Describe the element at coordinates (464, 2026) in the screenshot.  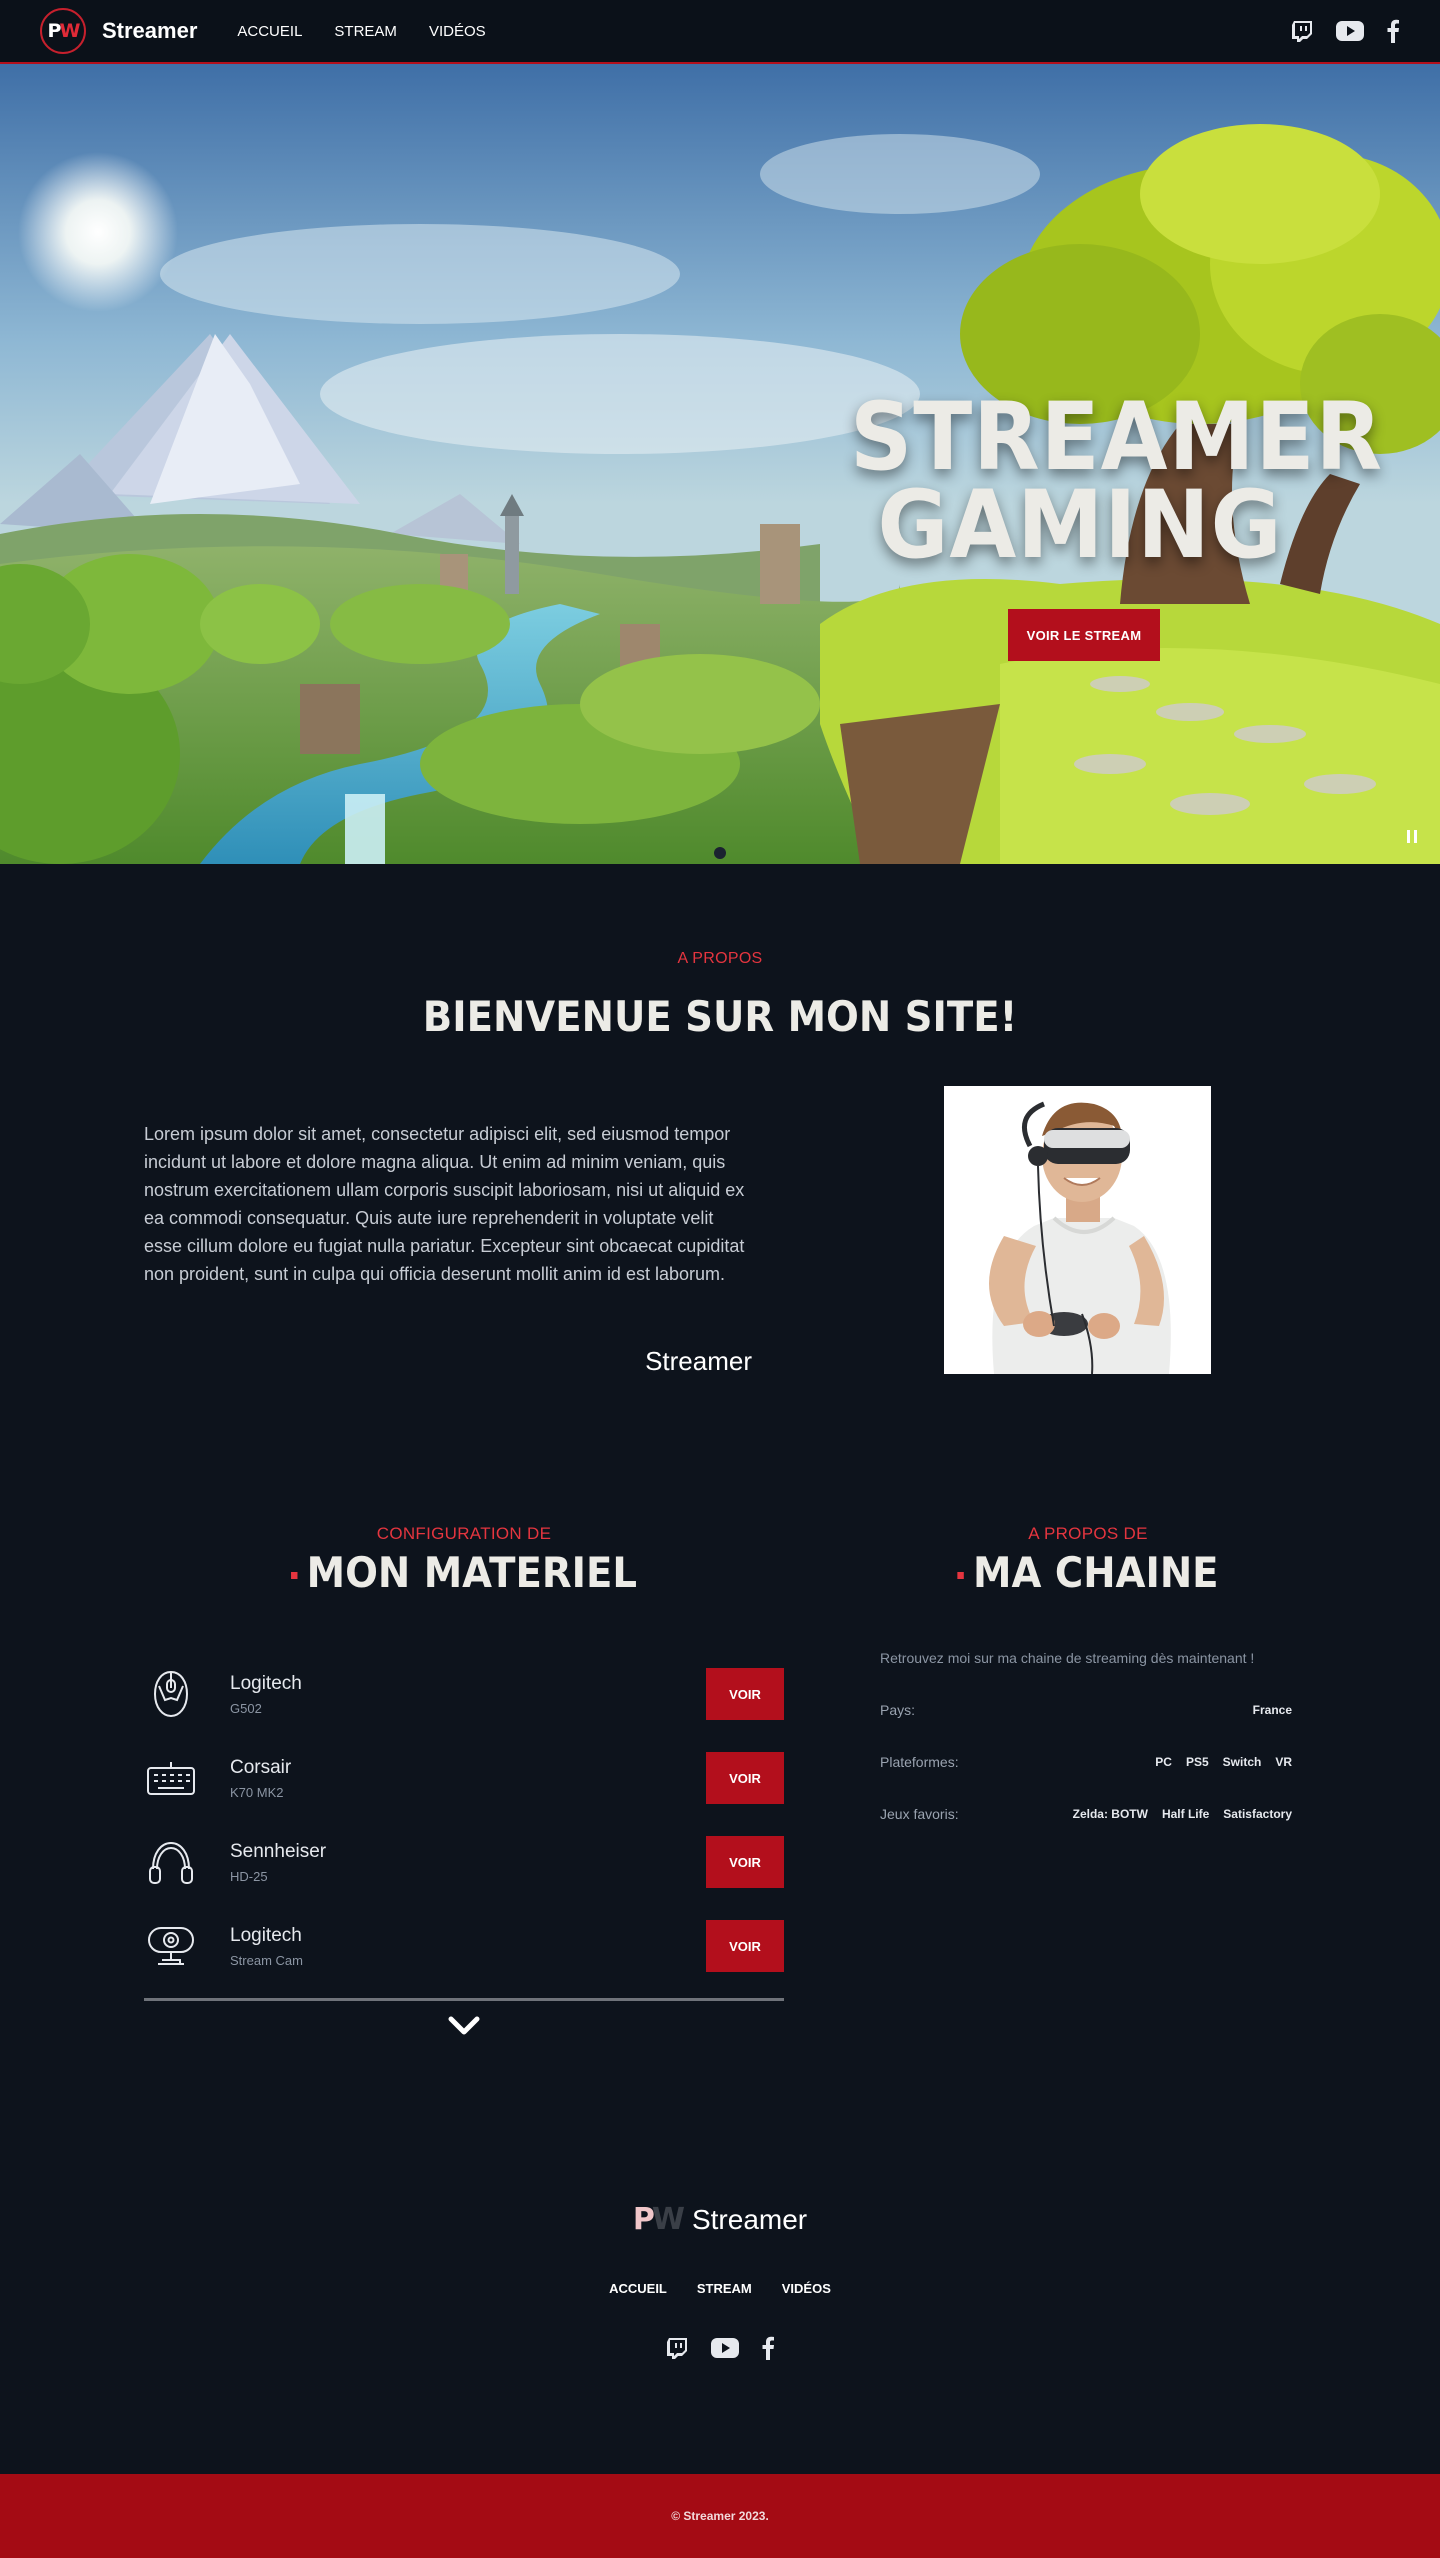
I see `show-more-chevron-down-icon` at that location.